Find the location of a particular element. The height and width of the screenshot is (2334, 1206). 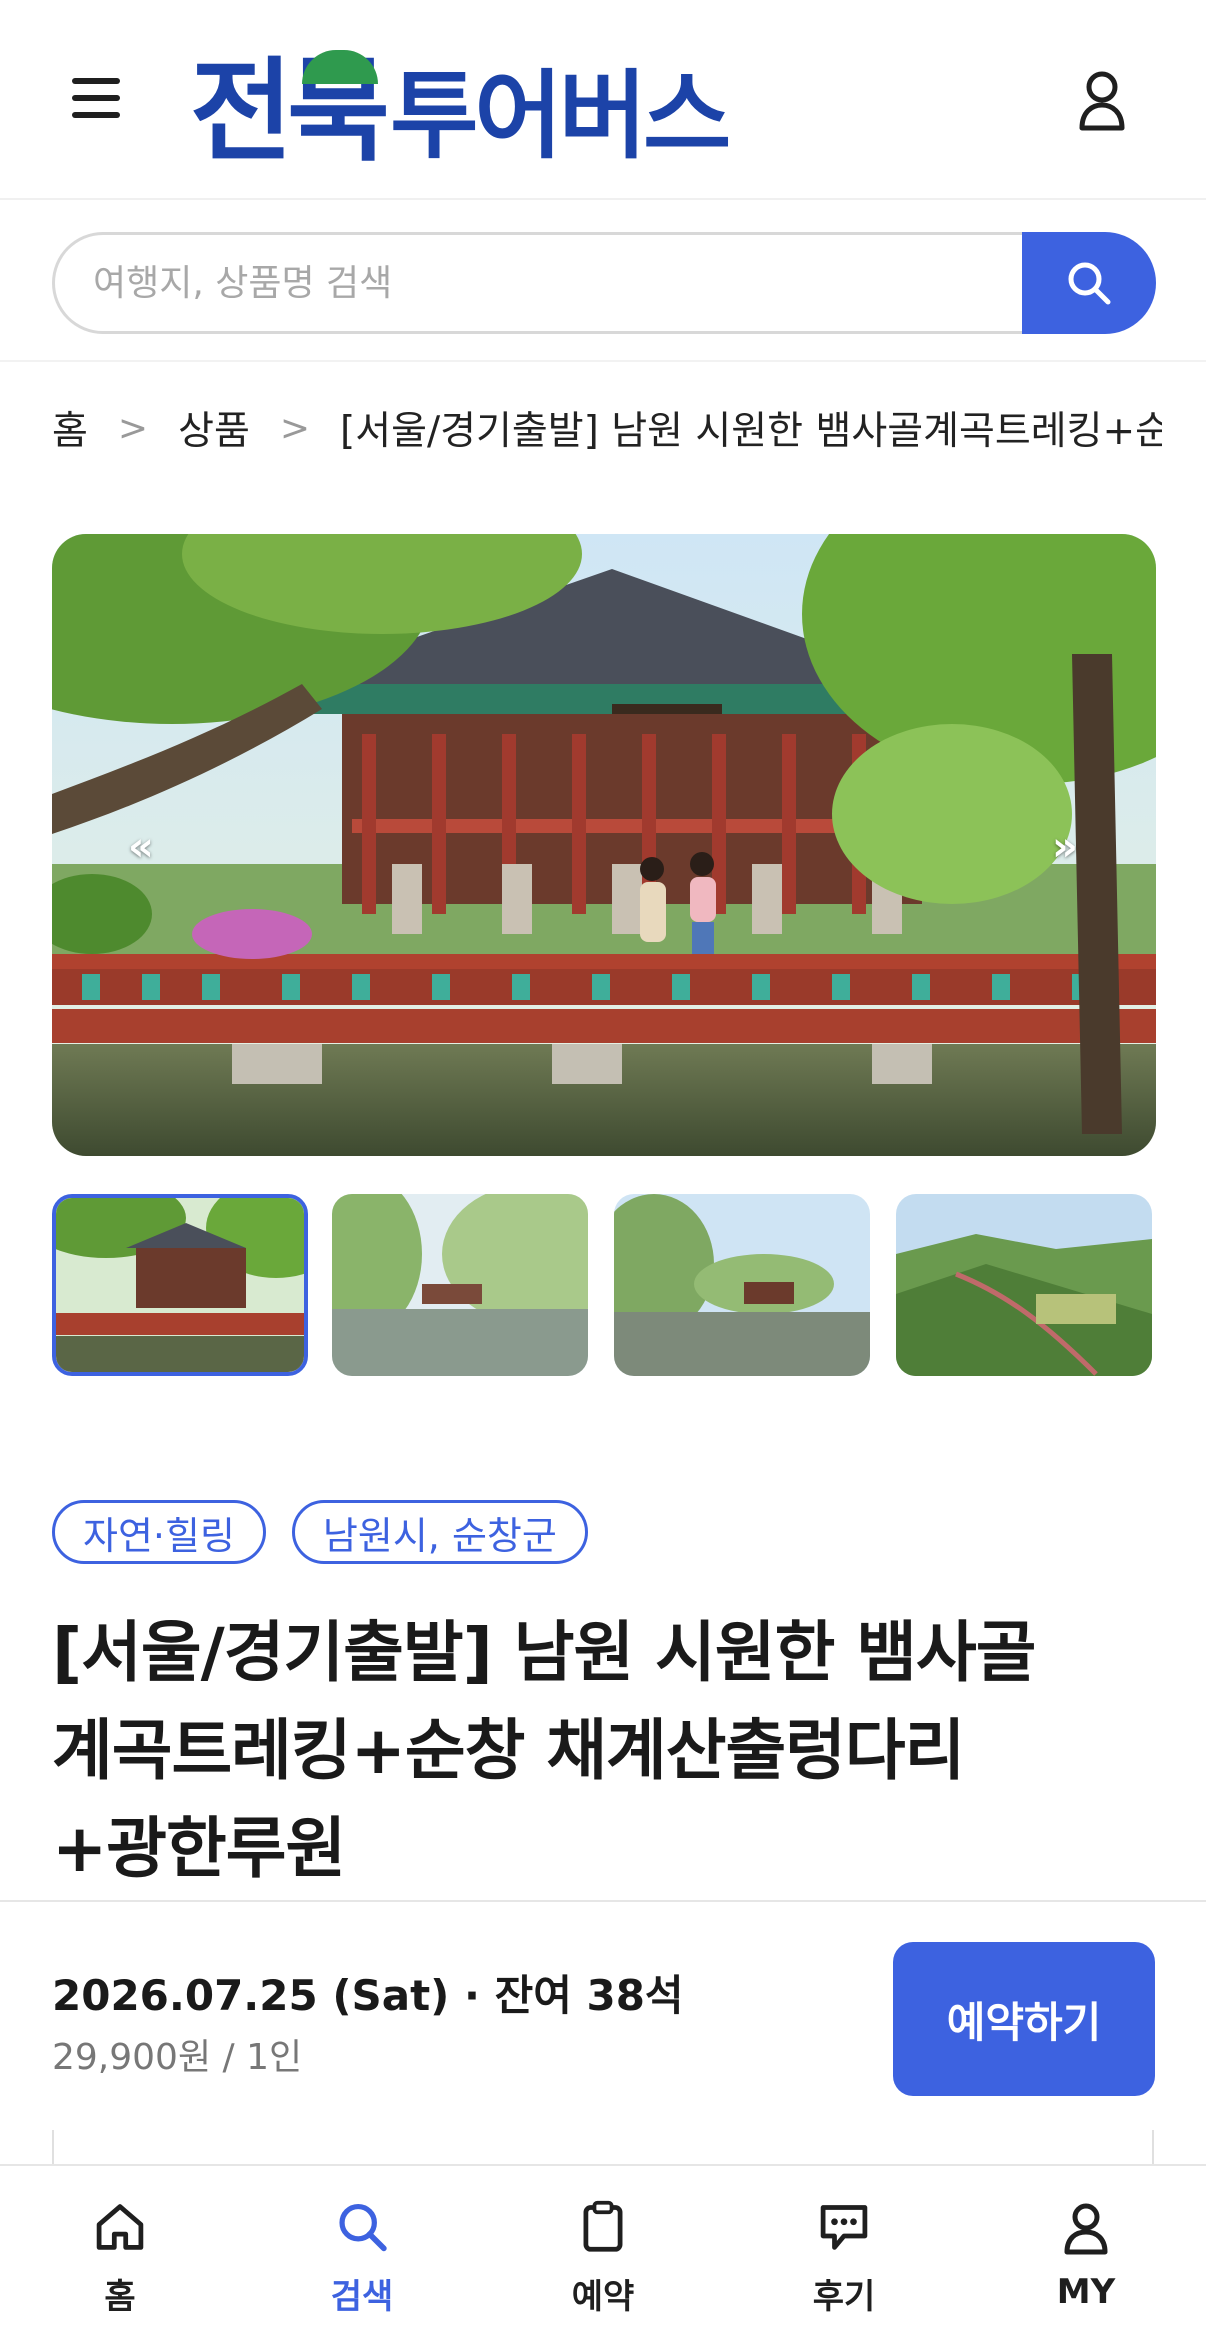

search-input is located at coordinates (552, 283).